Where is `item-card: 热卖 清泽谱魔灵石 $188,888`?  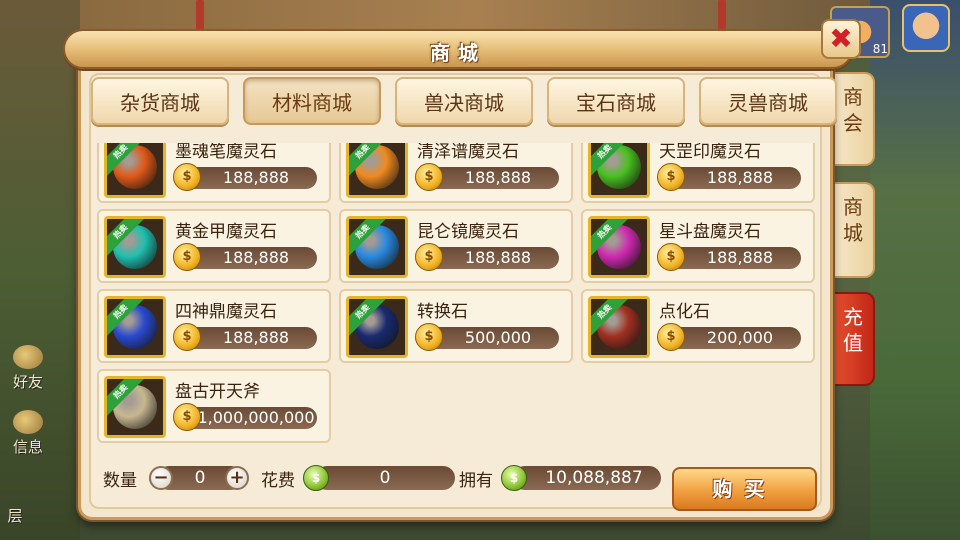
item-card: 热卖 清泽谱魔灵石 $188,888 is located at coordinates (456, 173).